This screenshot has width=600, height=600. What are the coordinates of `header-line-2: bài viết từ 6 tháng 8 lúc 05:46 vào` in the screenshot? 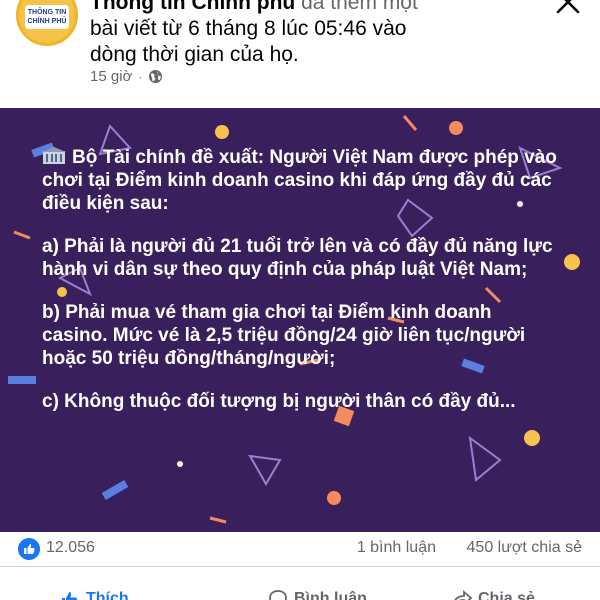 It's located at (248, 28).